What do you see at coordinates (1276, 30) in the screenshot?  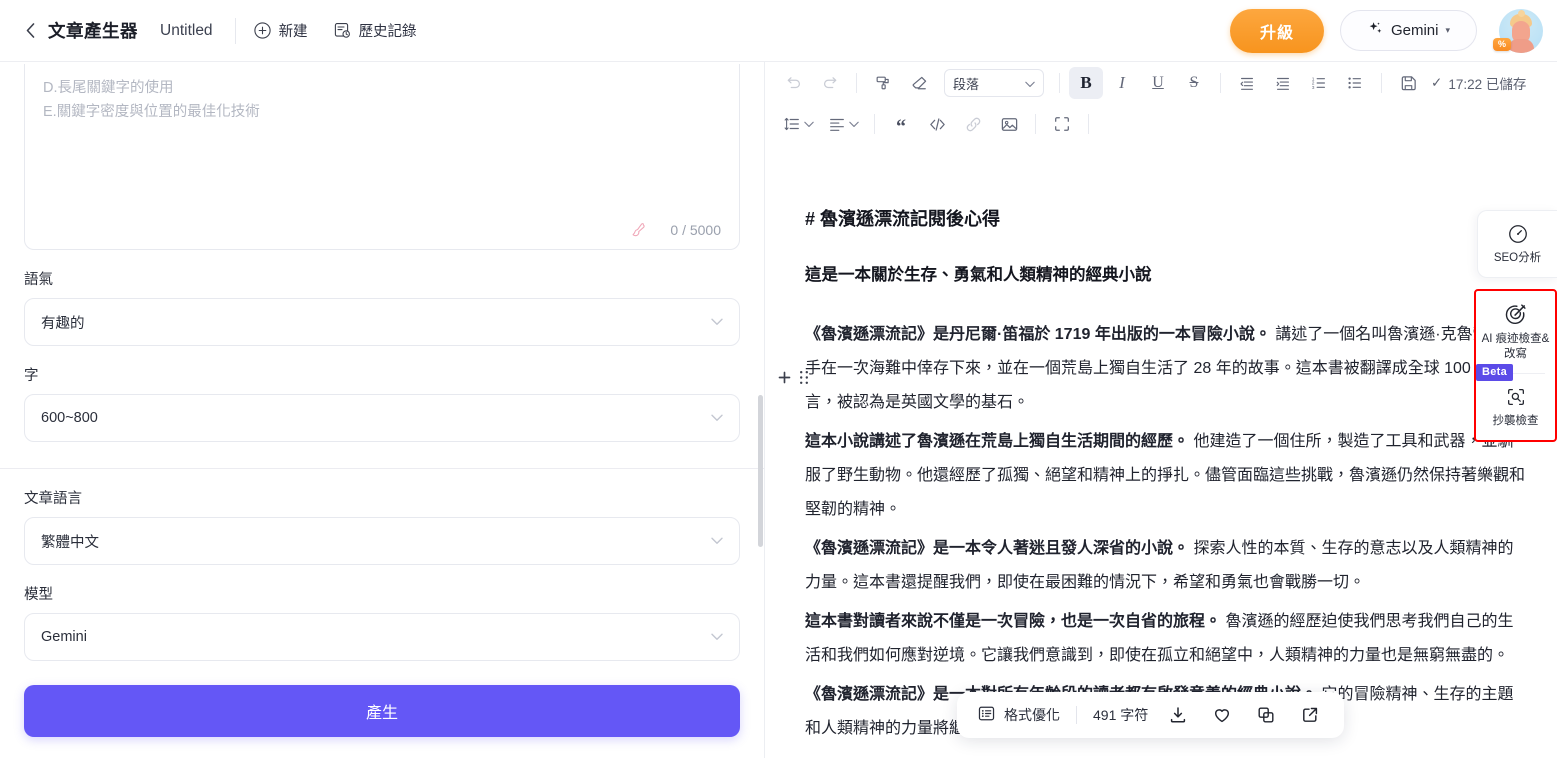 I see `upgrade-button: 升級` at bounding box center [1276, 30].